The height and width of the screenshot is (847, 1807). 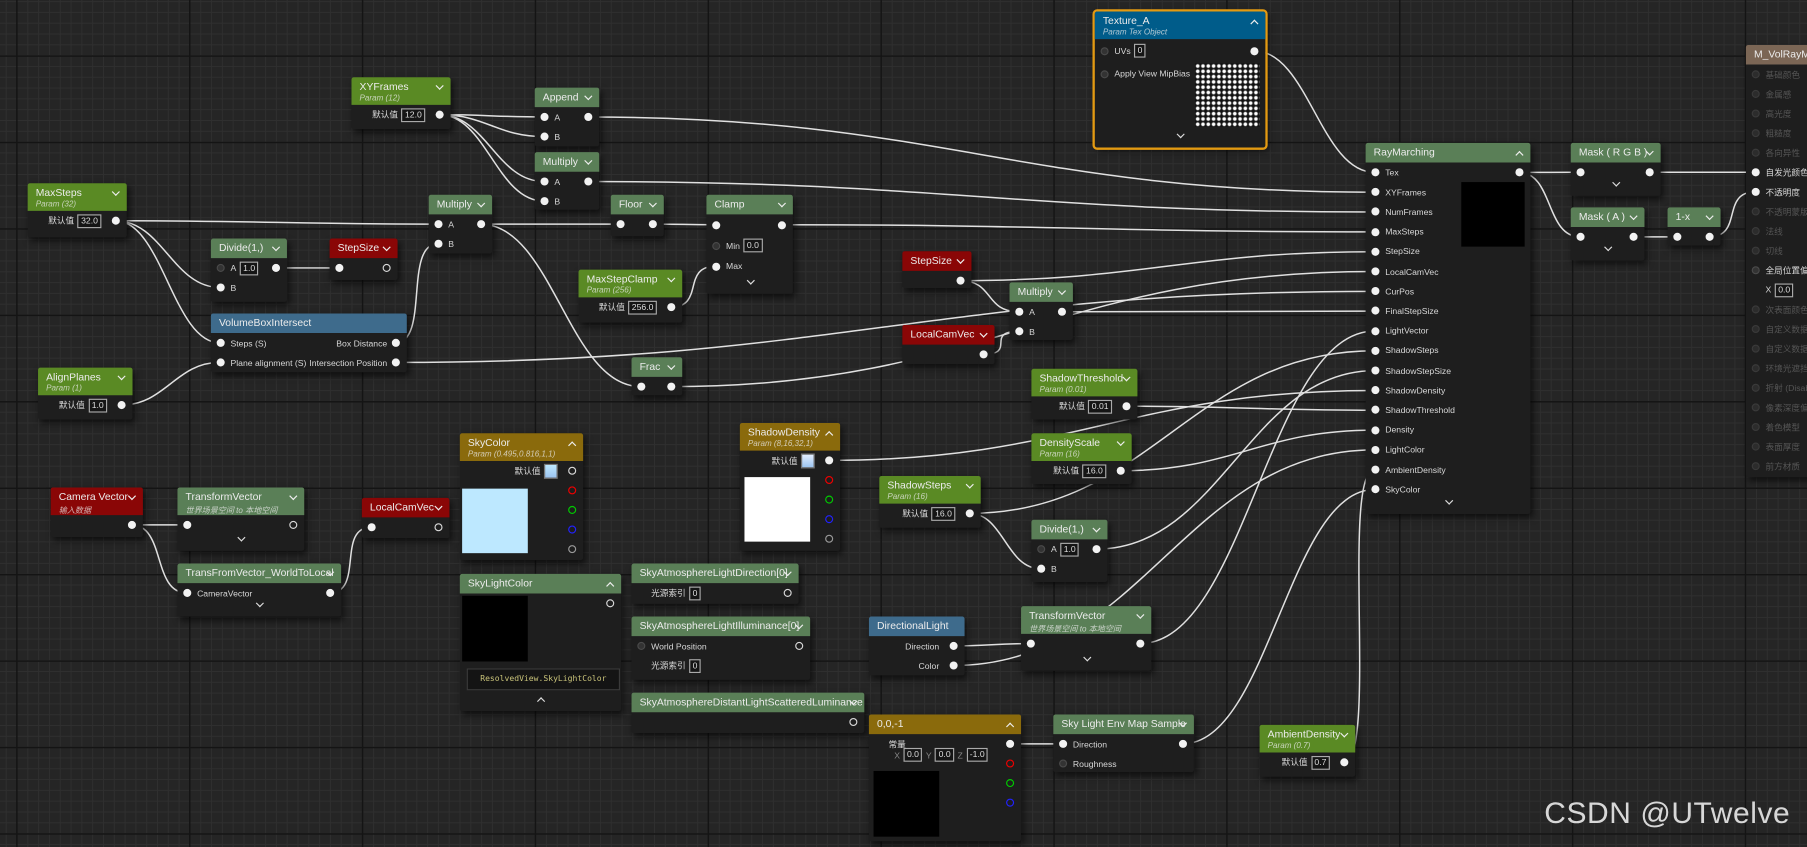 I want to click on node-header: AmbientDensity Param (0.7), so click(x=1307, y=738).